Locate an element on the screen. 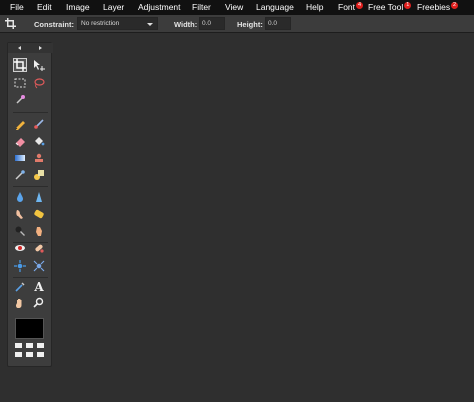  sponge-tool is located at coordinates (39, 214).